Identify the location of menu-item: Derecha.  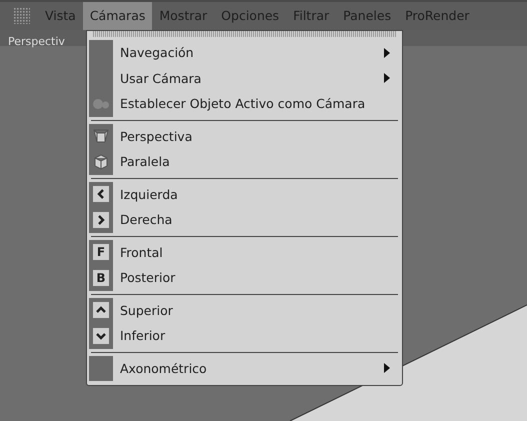
(244, 219).